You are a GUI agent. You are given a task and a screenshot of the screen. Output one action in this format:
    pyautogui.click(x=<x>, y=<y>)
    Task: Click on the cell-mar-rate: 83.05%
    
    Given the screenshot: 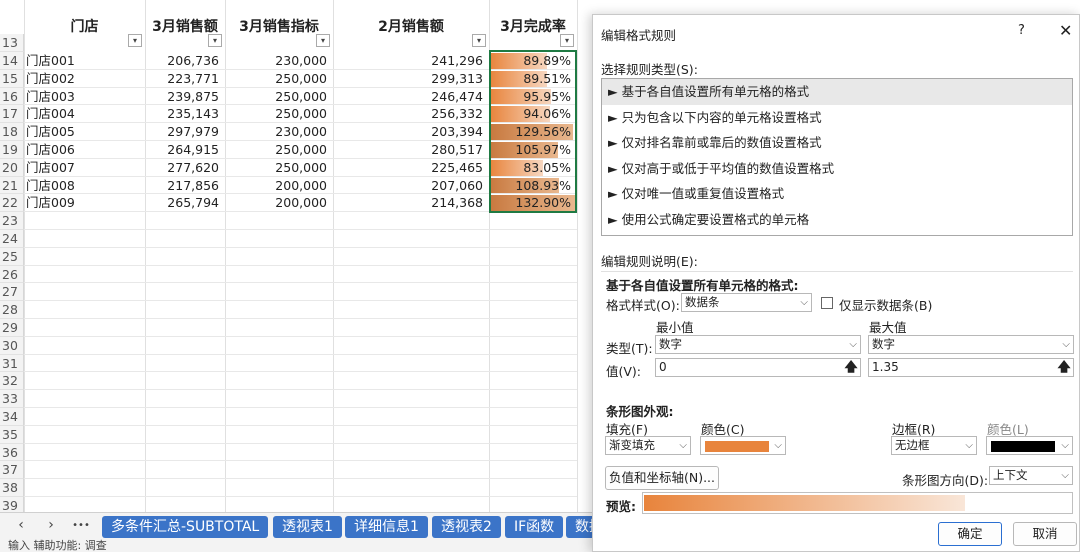 What is the action you would take?
    pyautogui.click(x=533, y=168)
    